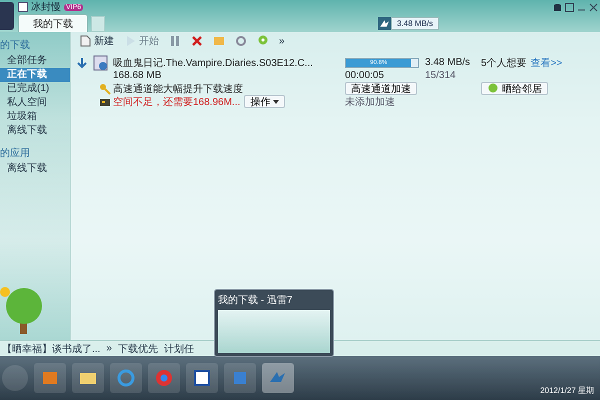 The image size is (600, 400). What do you see at coordinates (370, 102) in the screenshot?
I see `accel-status: 未添加加速` at bounding box center [370, 102].